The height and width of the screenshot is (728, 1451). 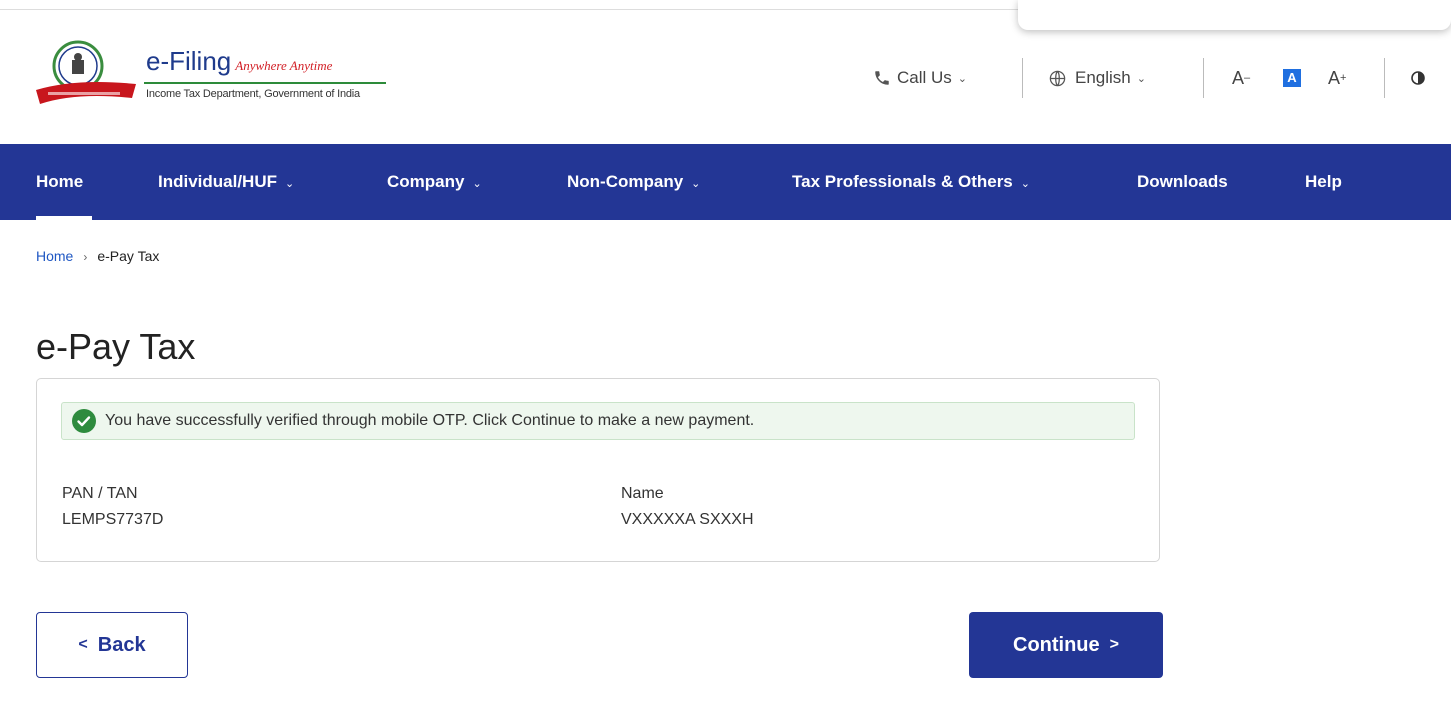 What do you see at coordinates (625, 181) in the screenshot?
I see `nav-label: Non-Company` at bounding box center [625, 181].